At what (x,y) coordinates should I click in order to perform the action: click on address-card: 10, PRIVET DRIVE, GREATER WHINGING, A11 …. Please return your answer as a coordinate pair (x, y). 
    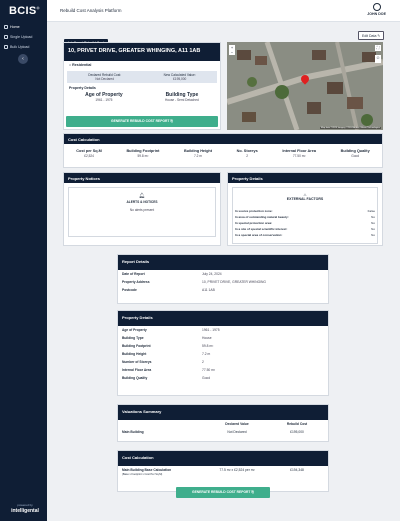
    Looking at the image, I should click on (142, 86).